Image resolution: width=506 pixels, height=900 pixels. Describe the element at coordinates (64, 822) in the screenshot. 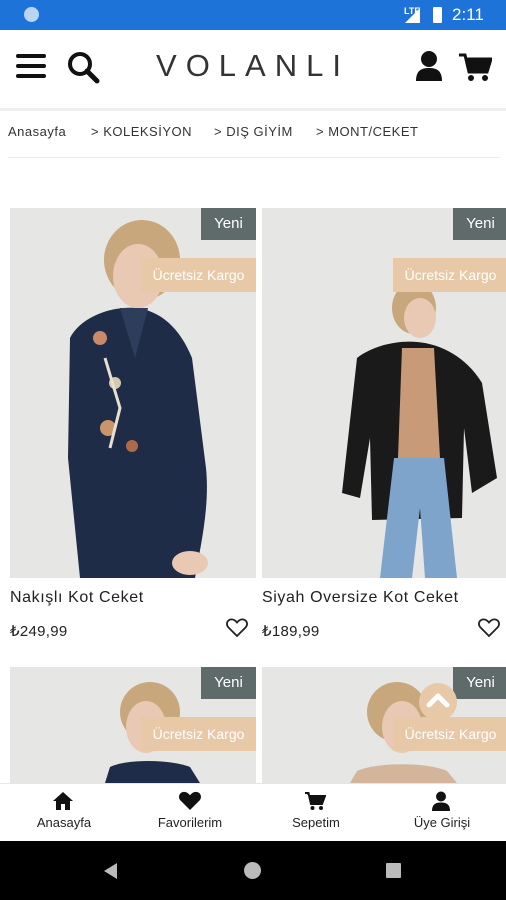

I see `nav-label: Anasayfa` at that location.